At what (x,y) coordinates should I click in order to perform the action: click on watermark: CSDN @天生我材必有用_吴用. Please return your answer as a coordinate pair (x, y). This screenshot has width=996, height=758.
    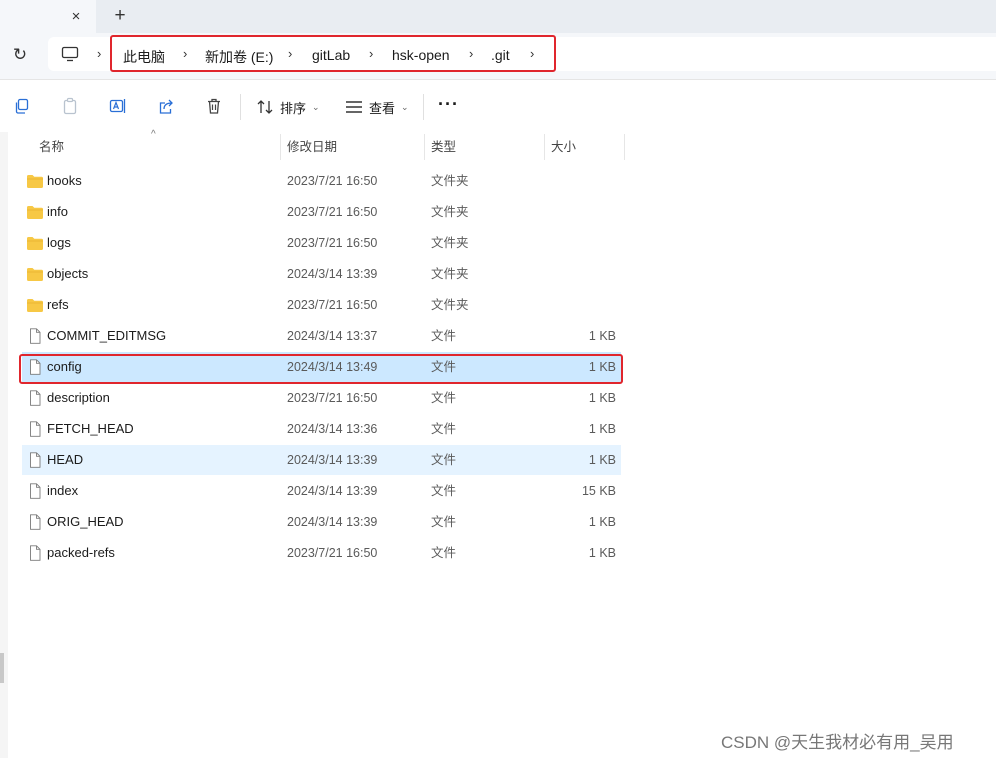
    Looking at the image, I should click on (837, 742).